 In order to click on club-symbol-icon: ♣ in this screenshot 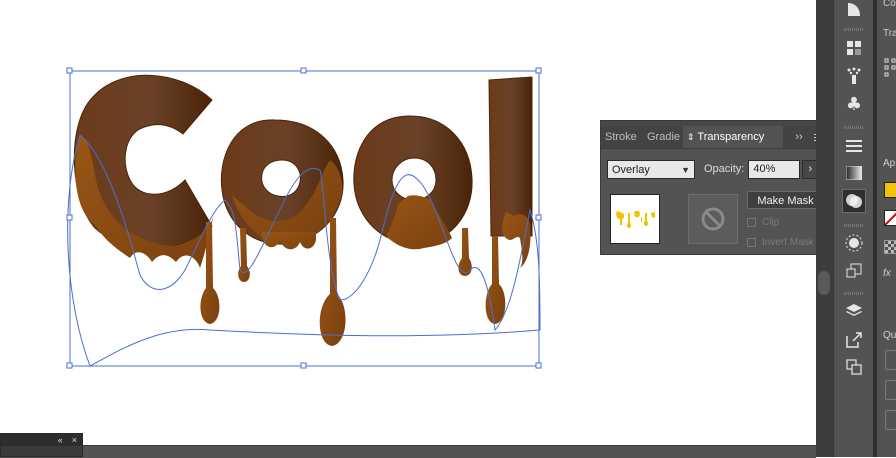, I will do `click(854, 104)`.